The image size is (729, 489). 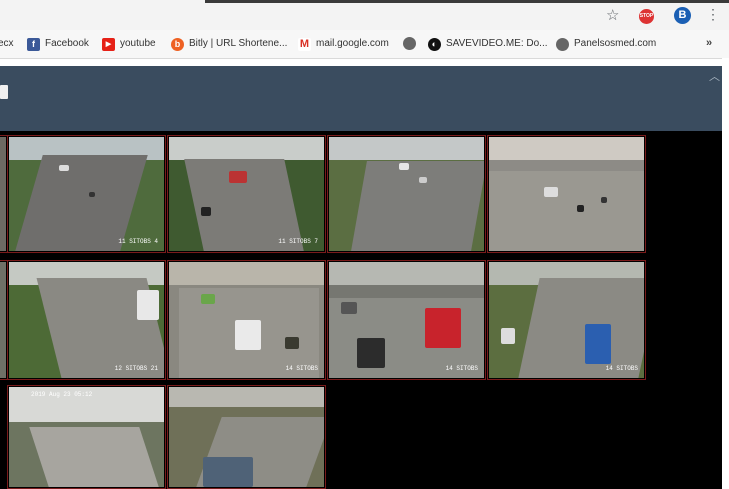 I want to click on facebook-icon: f, so click(x=33, y=44).